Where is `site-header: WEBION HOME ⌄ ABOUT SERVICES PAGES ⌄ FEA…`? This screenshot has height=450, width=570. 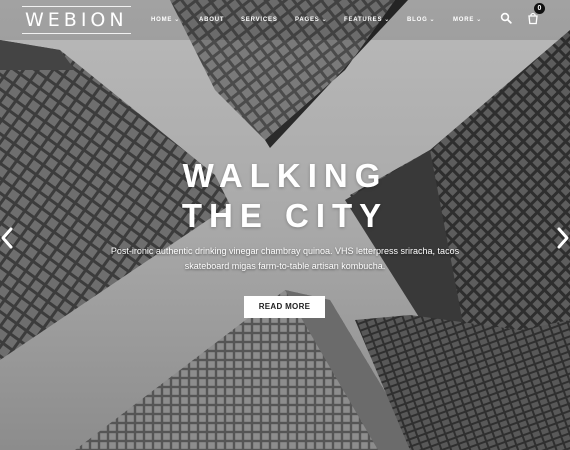 site-header: WEBION HOME ⌄ ABOUT SERVICES PAGES ⌄ FEA… is located at coordinates (285, 20).